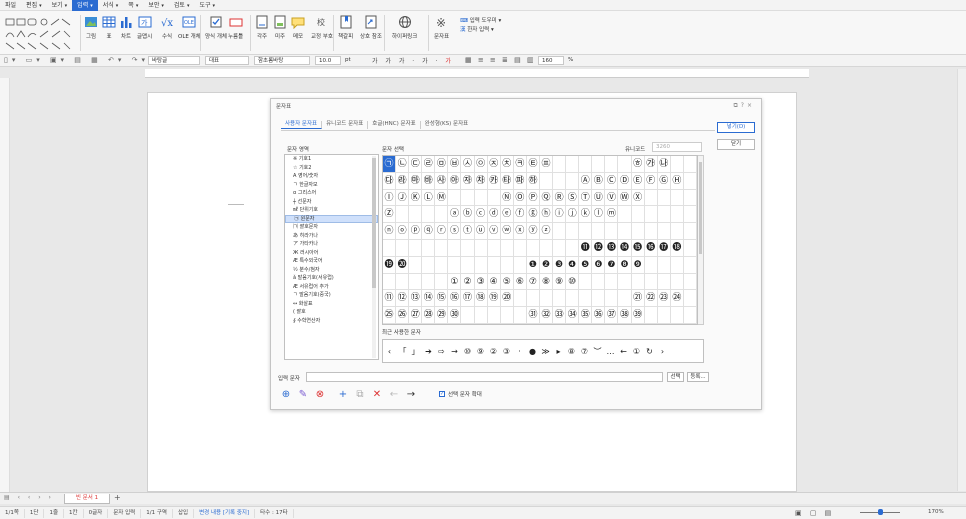 This screenshot has height=519, width=966. What do you see at coordinates (573, 215) in the screenshot?
I see `char-cell: ⓙ` at bounding box center [573, 215].